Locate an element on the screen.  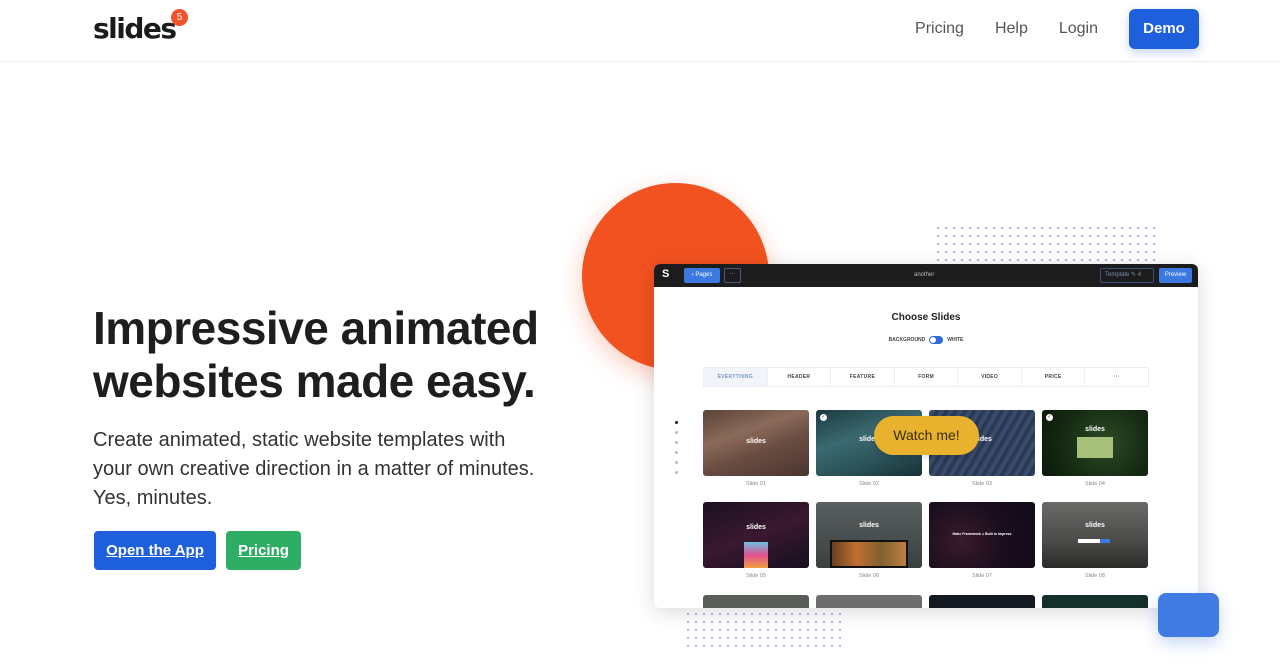
tab-feature: FEATURE is located at coordinates (863, 377).